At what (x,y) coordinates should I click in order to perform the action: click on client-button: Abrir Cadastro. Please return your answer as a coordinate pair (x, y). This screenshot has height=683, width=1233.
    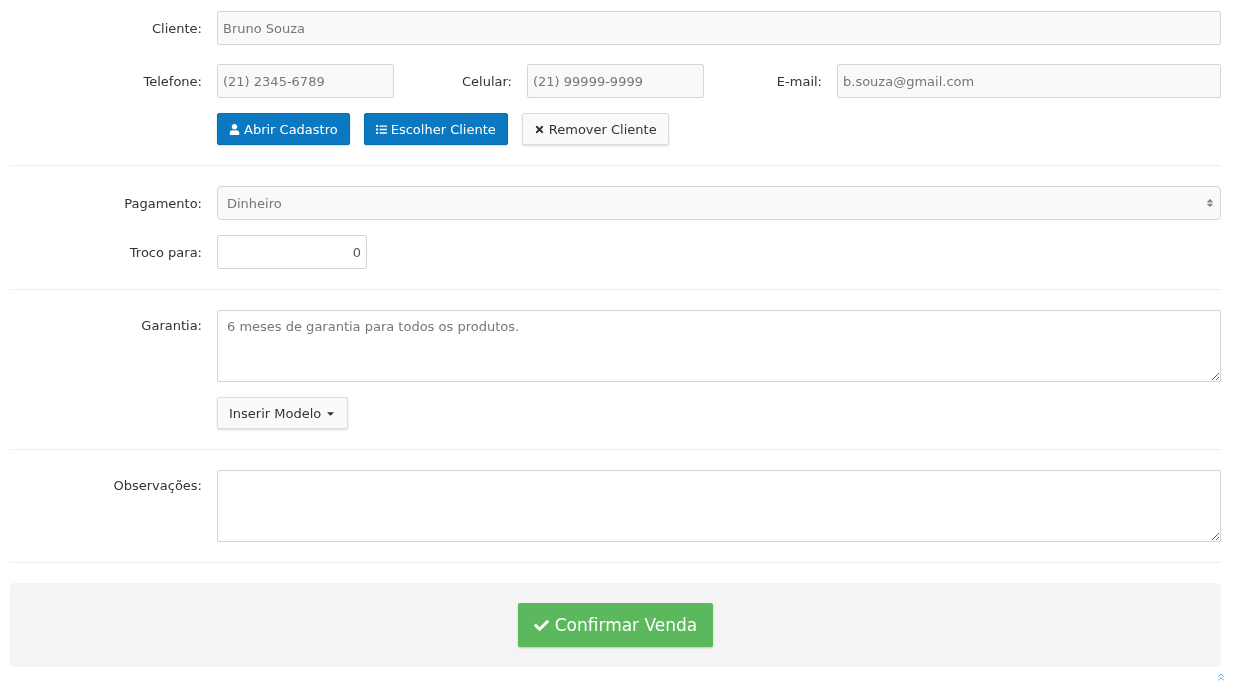
    Looking at the image, I should click on (283, 129).